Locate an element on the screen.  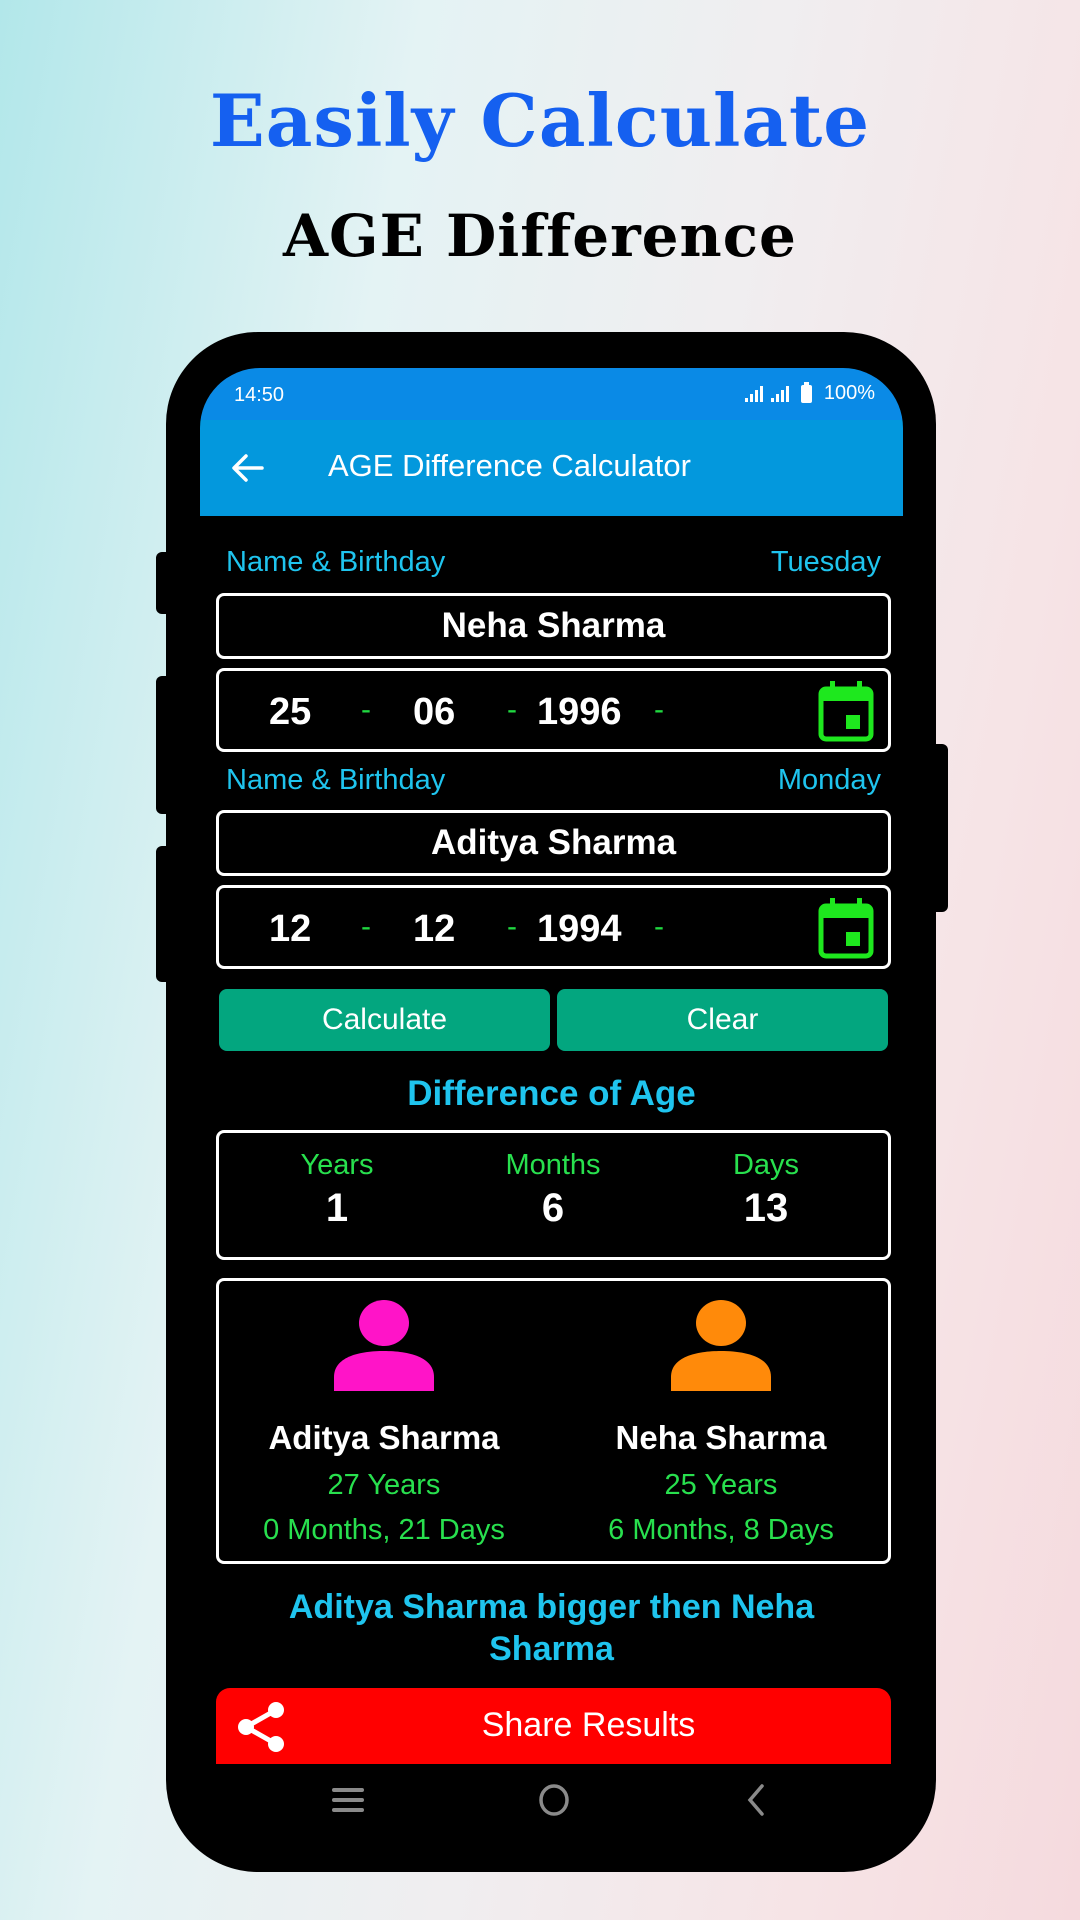
system-nav-bar is located at coordinates (551, 1799).